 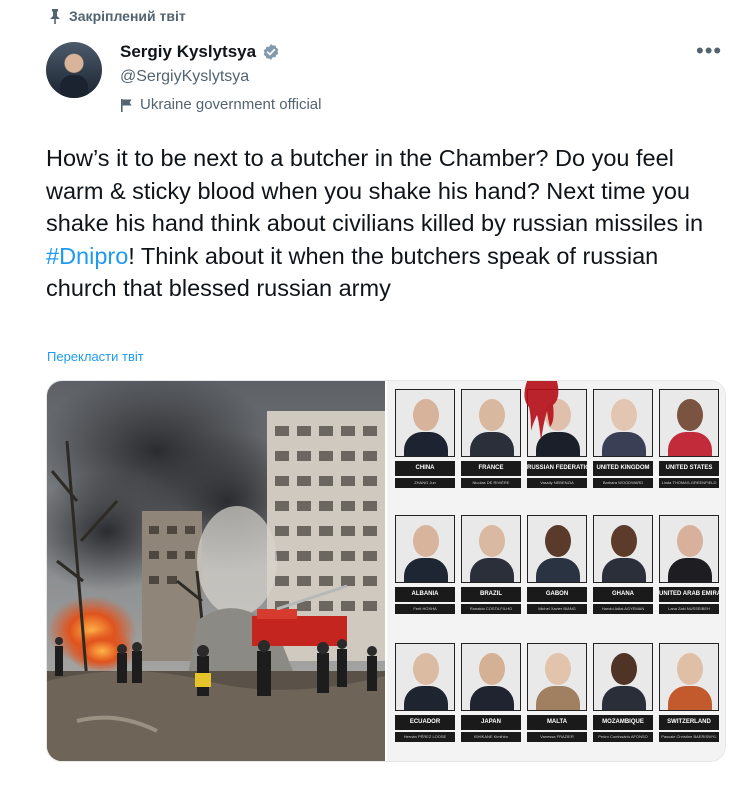 What do you see at coordinates (557, 737) in the screenshot?
I see `member-representative: Vanessa FRAZIER` at bounding box center [557, 737].